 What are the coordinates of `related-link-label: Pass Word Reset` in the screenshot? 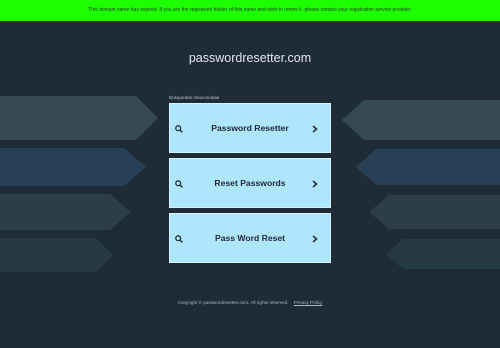 It's located at (250, 238).